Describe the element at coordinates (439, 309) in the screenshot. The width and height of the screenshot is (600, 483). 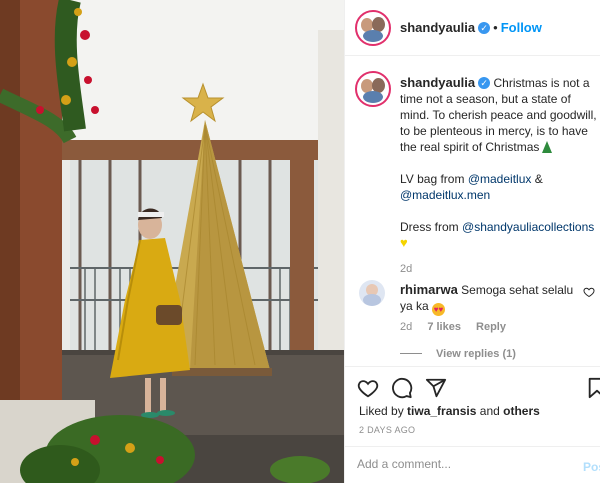
I see `heart-eyes-emoji-icon: ♥♥` at that location.